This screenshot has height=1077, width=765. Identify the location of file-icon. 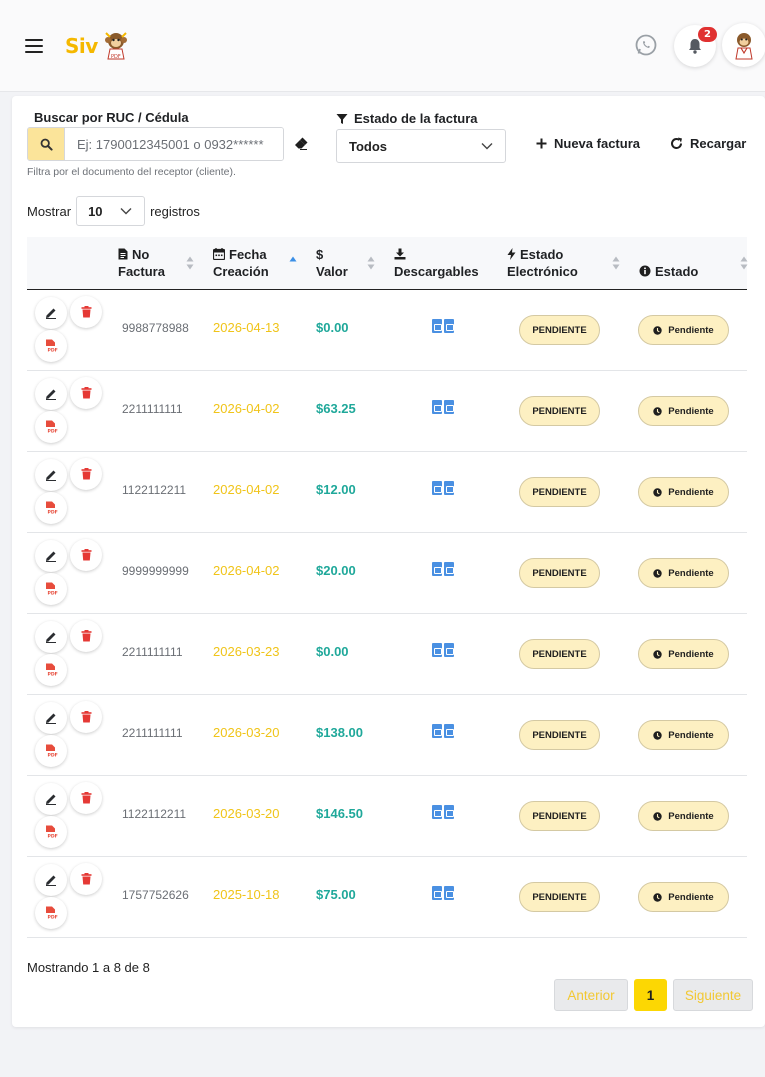
(123, 254).